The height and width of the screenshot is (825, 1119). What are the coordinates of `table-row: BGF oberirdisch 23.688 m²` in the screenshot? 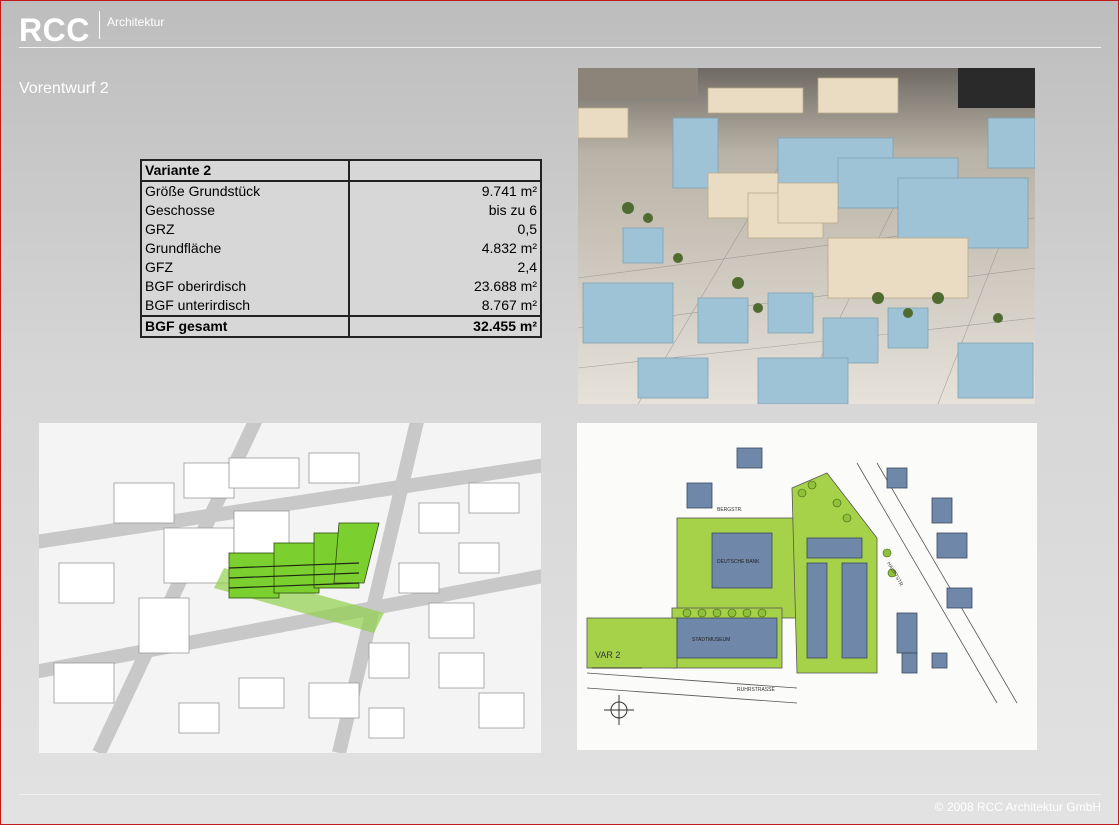 It's located at (341, 286).